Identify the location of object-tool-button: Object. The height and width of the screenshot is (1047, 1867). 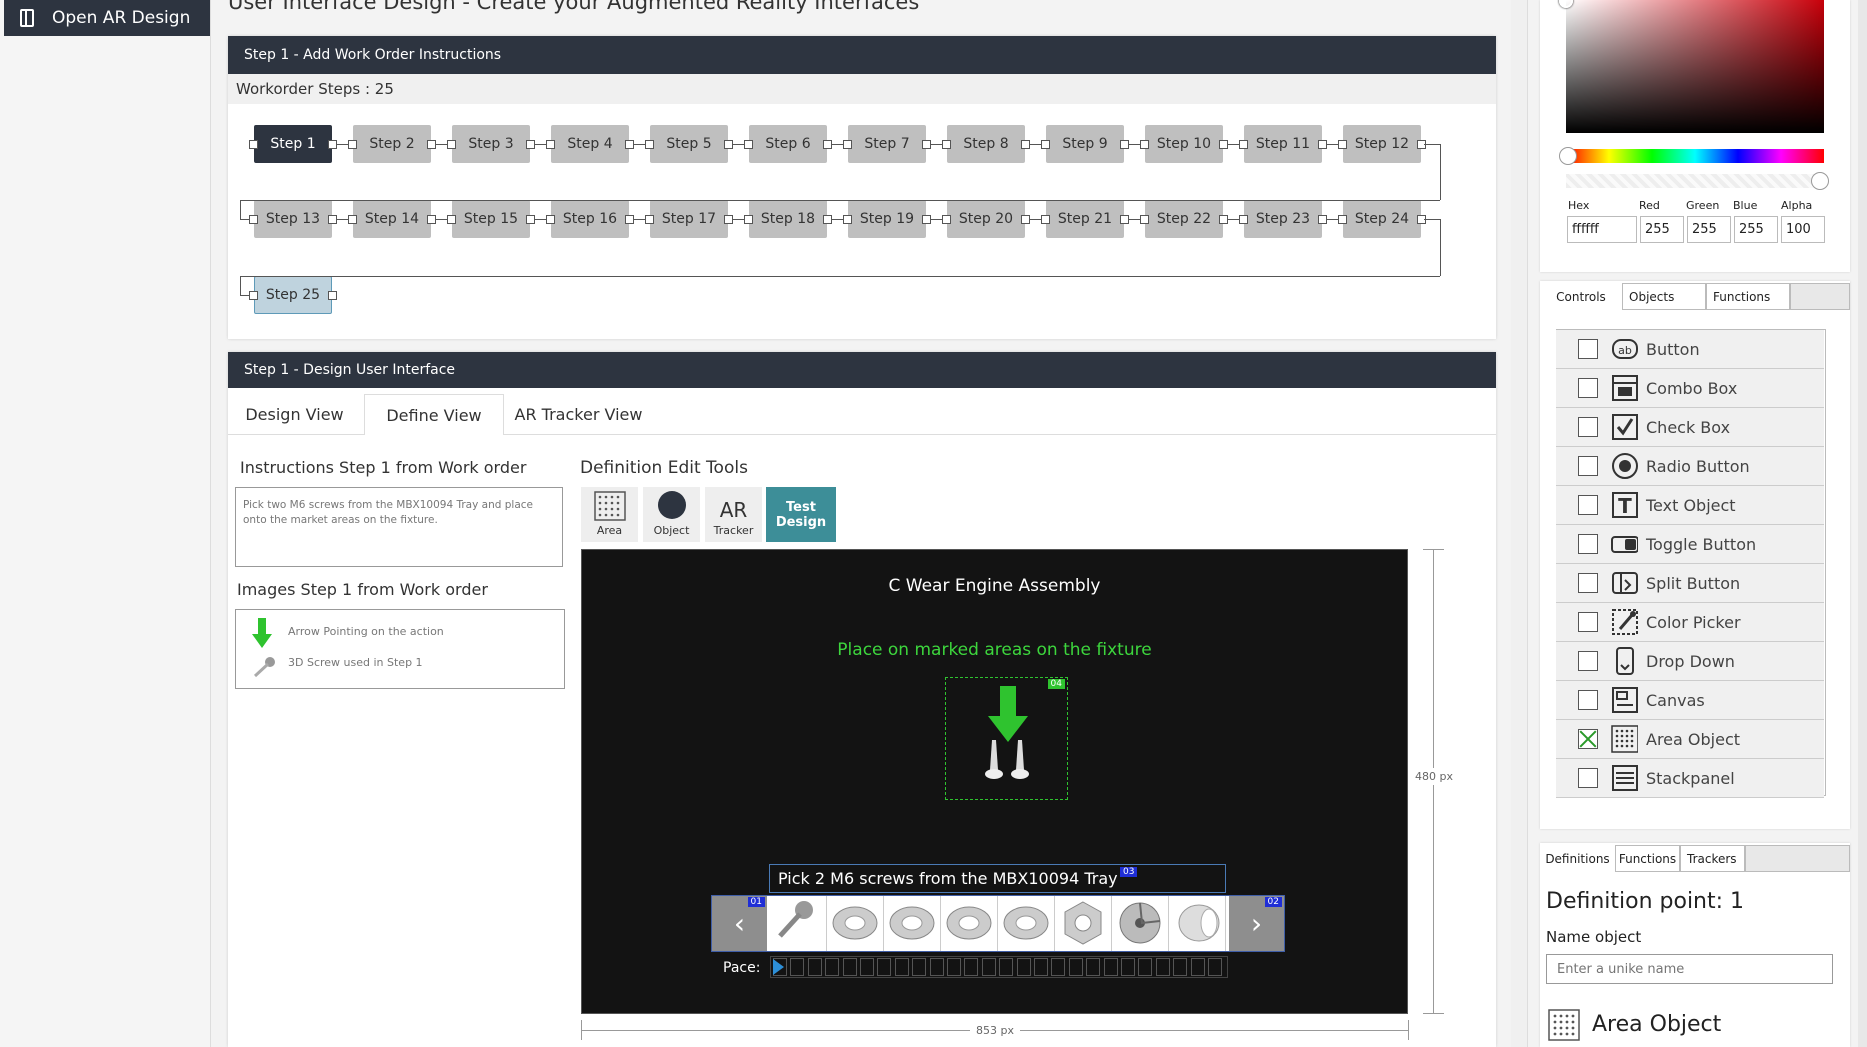
(671, 514).